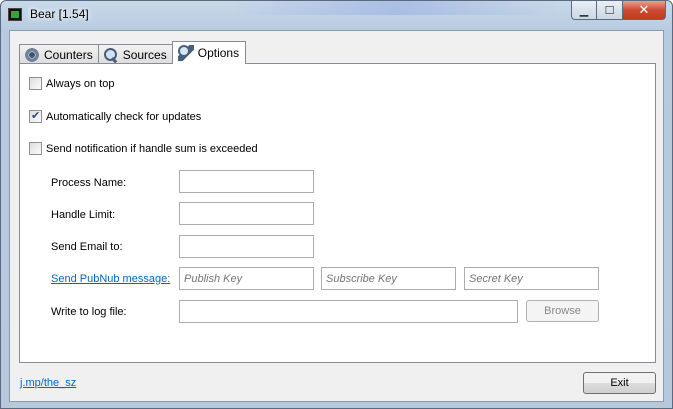 The height and width of the screenshot is (409, 673). What do you see at coordinates (87, 247) in the screenshot?
I see `send-email-label: Send Email to:` at bounding box center [87, 247].